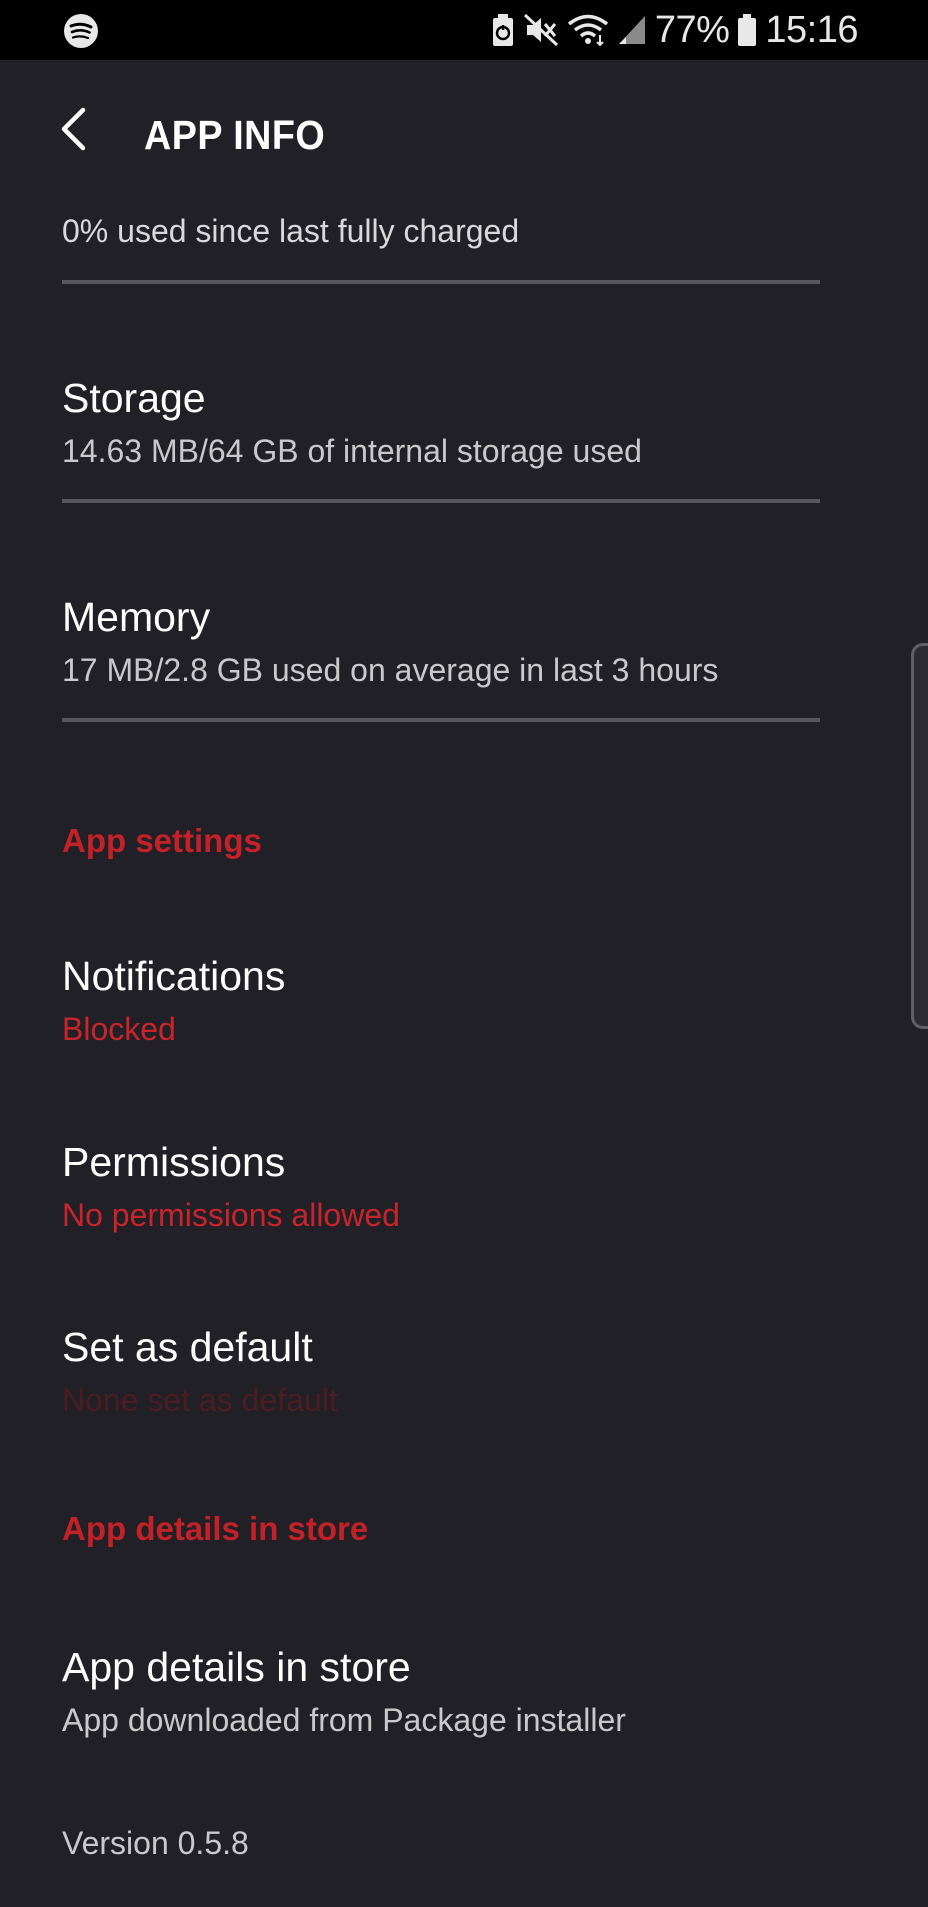 This screenshot has width=928, height=1907. What do you see at coordinates (162, 840) in the screenshot?
I see `section-header-app-settings: App settings` at bounding box center [162, 840].